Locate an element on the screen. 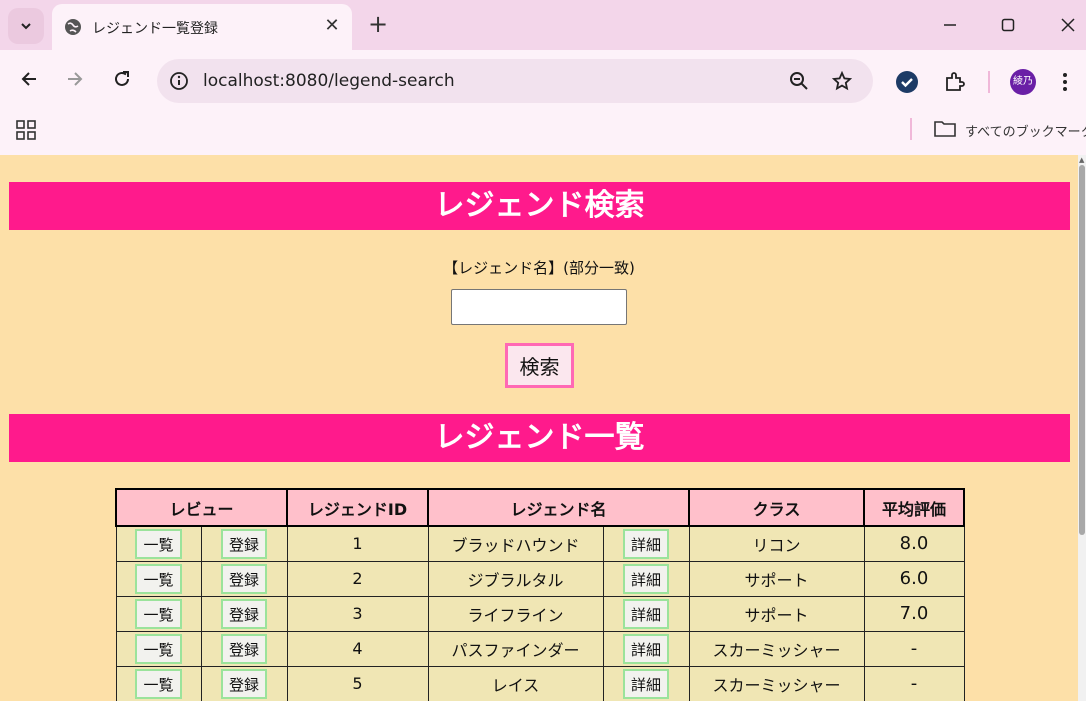 The width and height of the screenshot is (1086, 701). legend-name-cell: ブラッドハウンド is located at coordinates (515, 543).